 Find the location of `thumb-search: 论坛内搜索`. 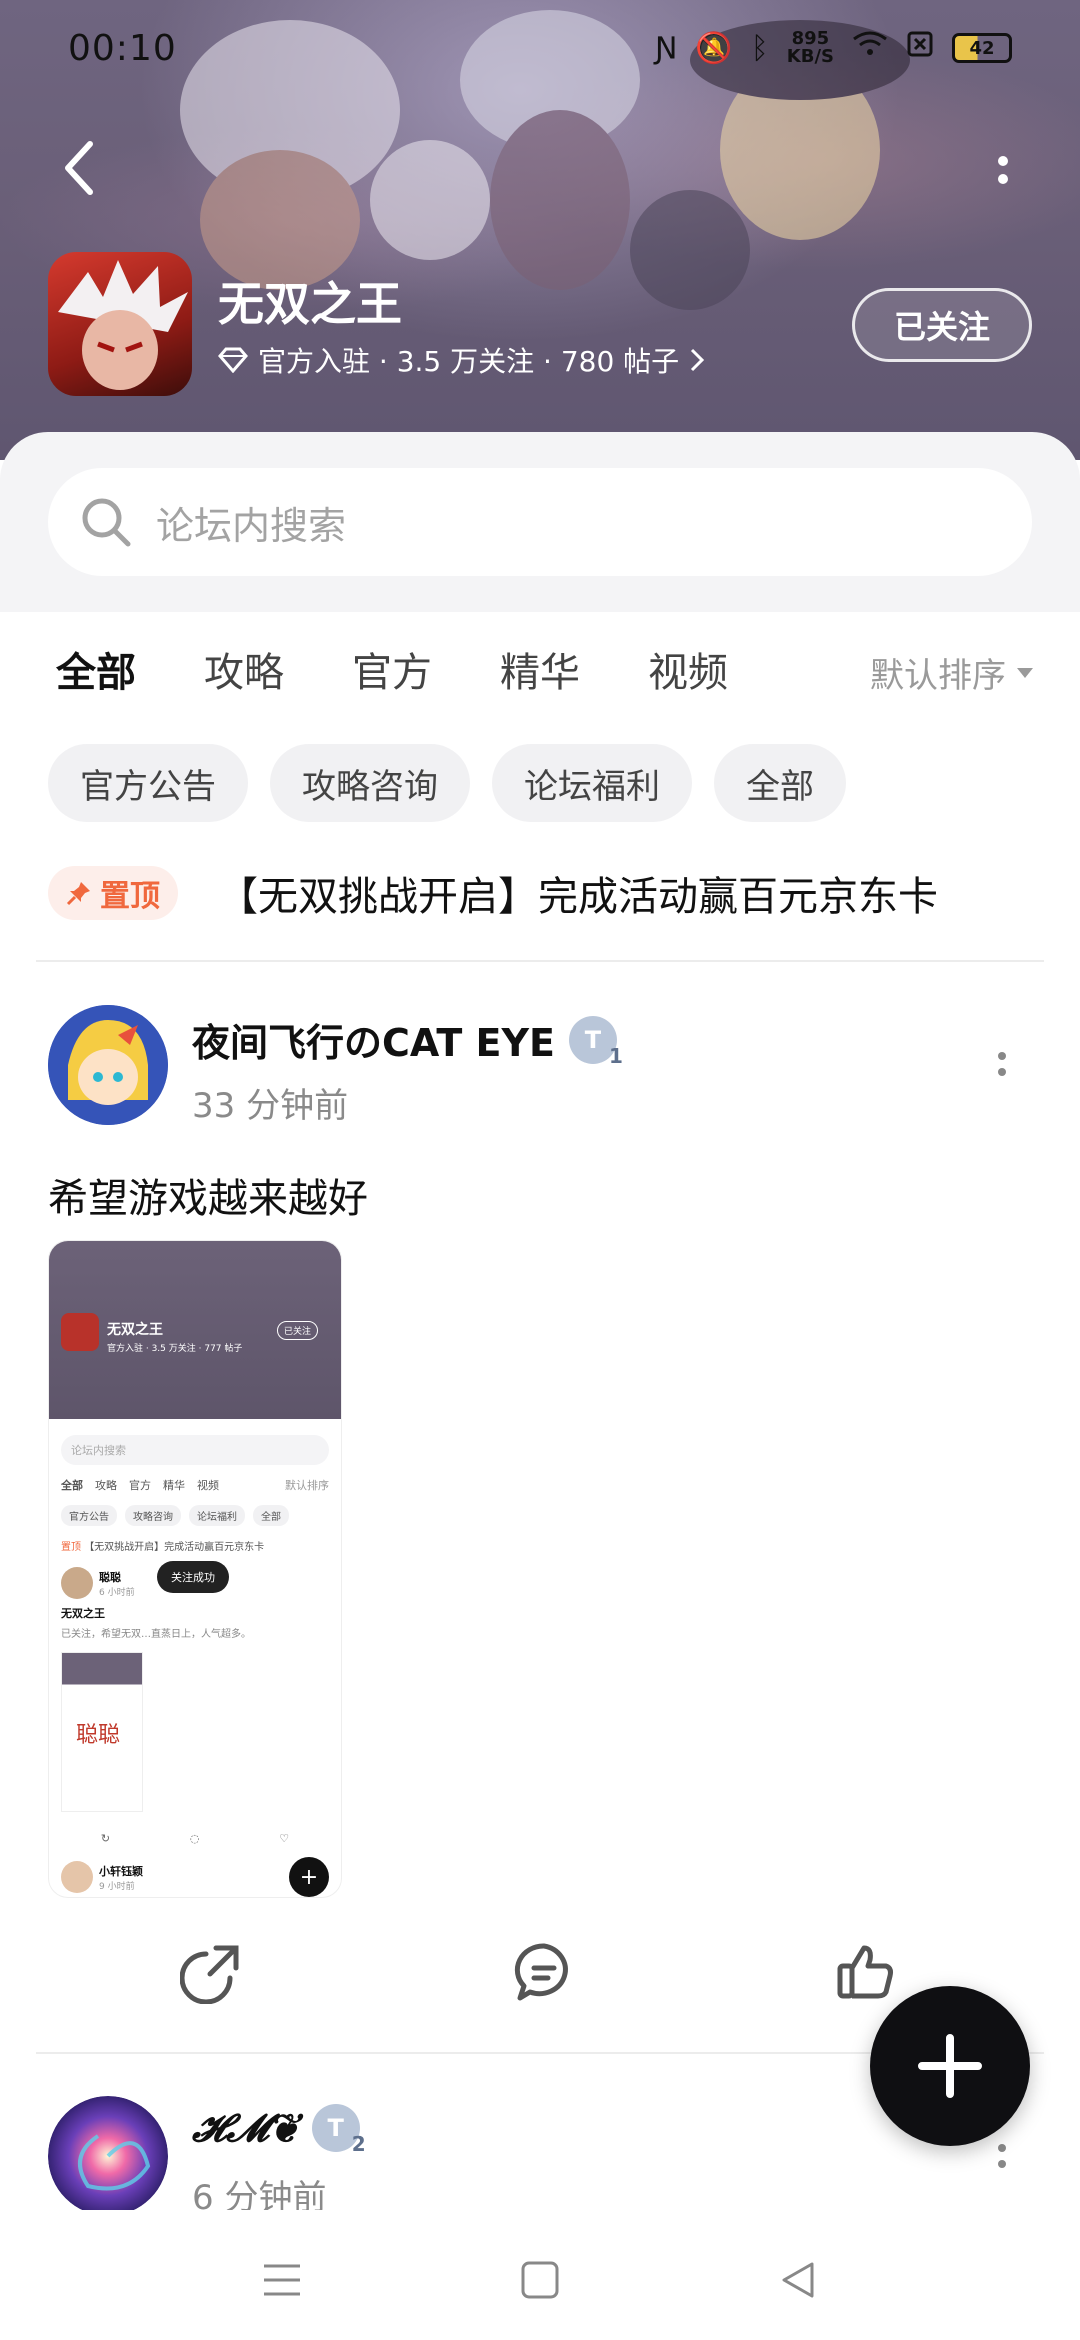

thumb-search: 论坛内搜索 is located at coordinates (195, 1450).